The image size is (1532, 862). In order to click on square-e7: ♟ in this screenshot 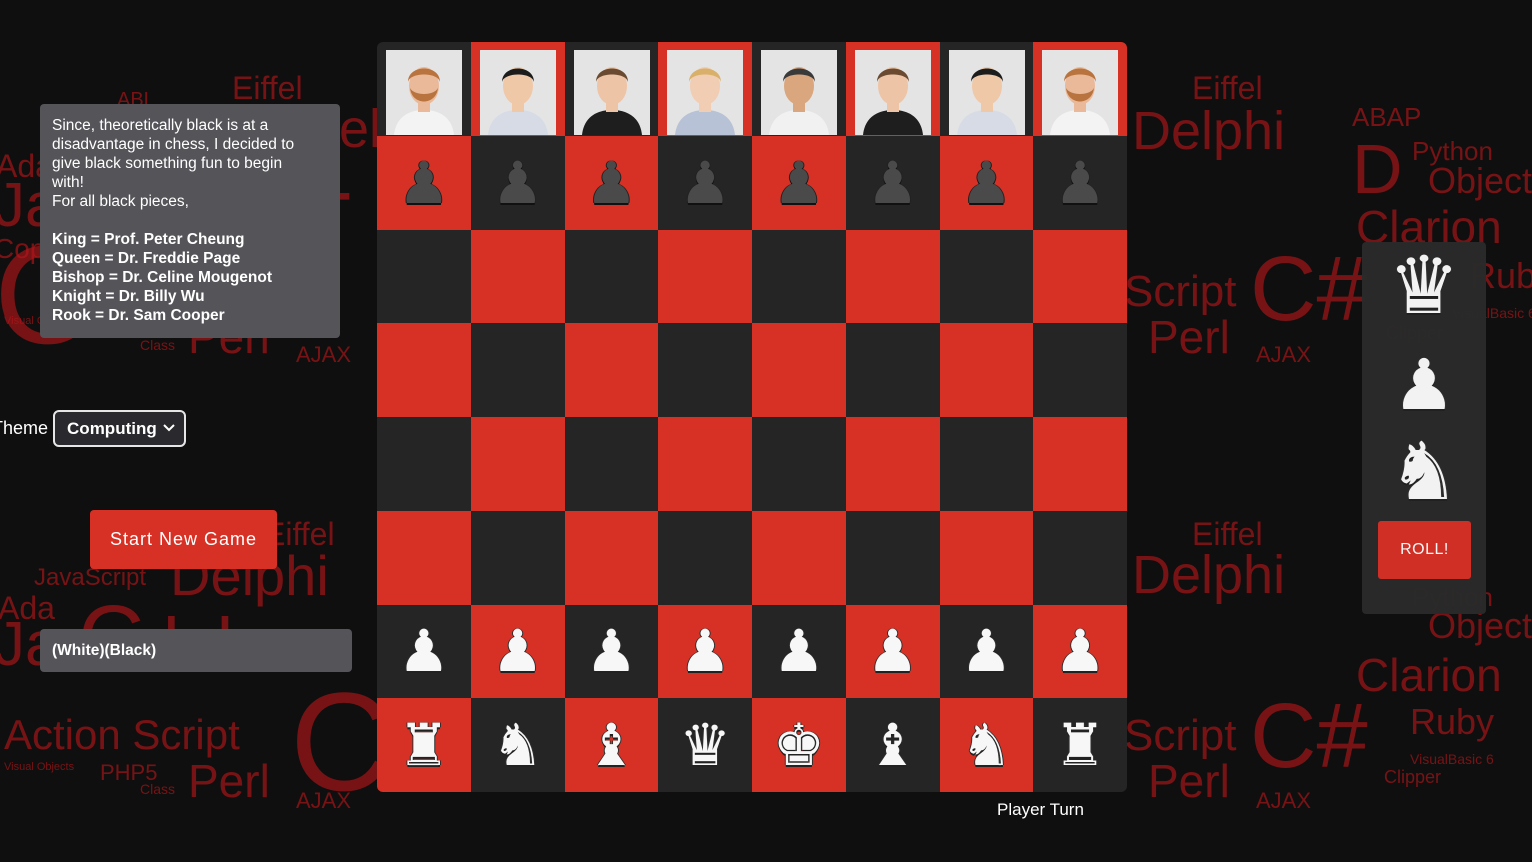, I will do `click(799, 182)`.